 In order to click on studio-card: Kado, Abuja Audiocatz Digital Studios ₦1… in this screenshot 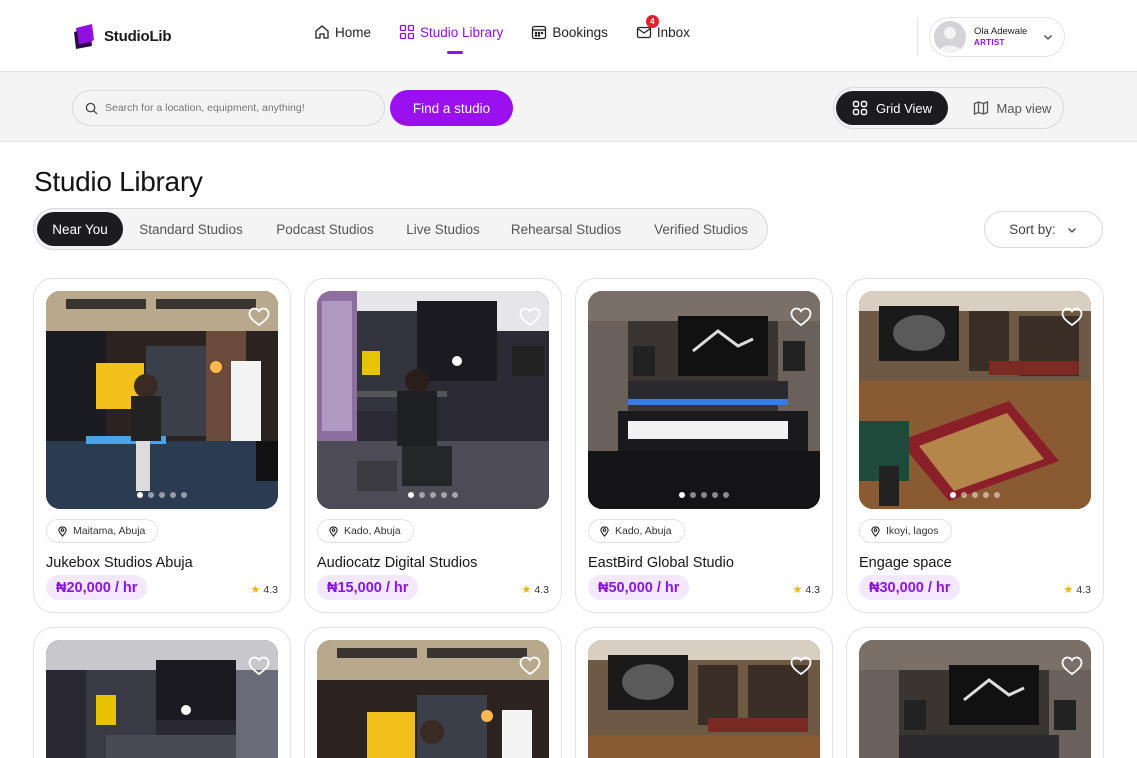, I will do `click(433, 445)`.